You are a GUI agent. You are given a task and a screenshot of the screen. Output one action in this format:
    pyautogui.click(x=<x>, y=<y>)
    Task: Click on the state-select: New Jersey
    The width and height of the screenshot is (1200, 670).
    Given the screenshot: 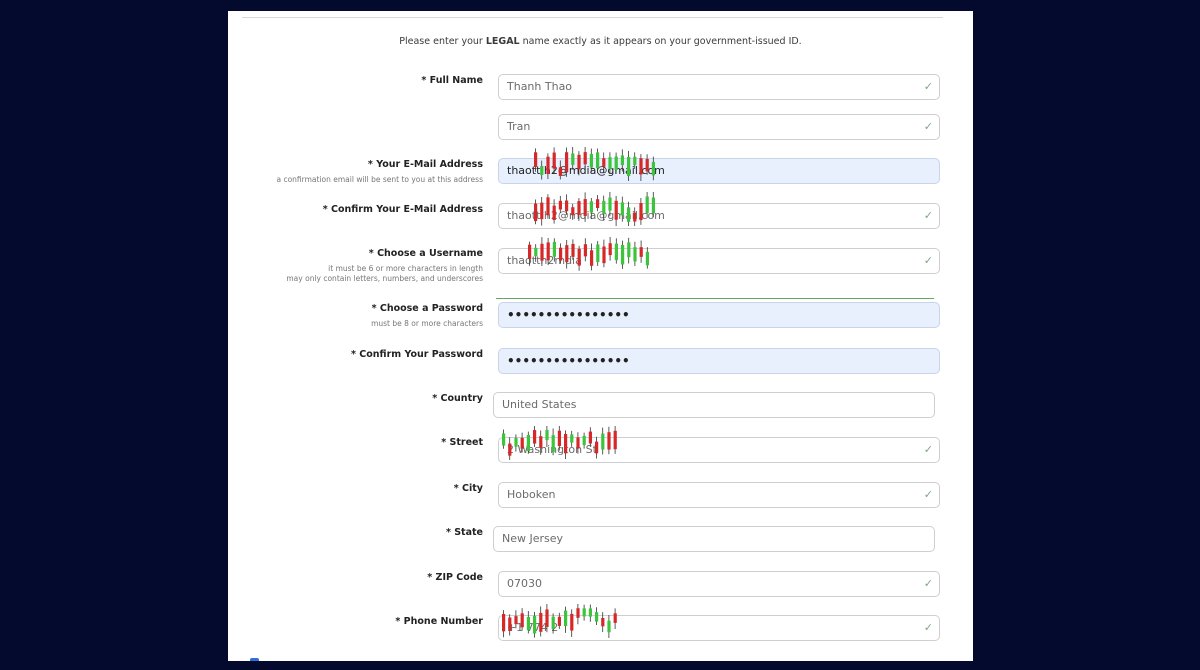 What is the action you would take?
    pyautogui.click(x=714, y=539)
    